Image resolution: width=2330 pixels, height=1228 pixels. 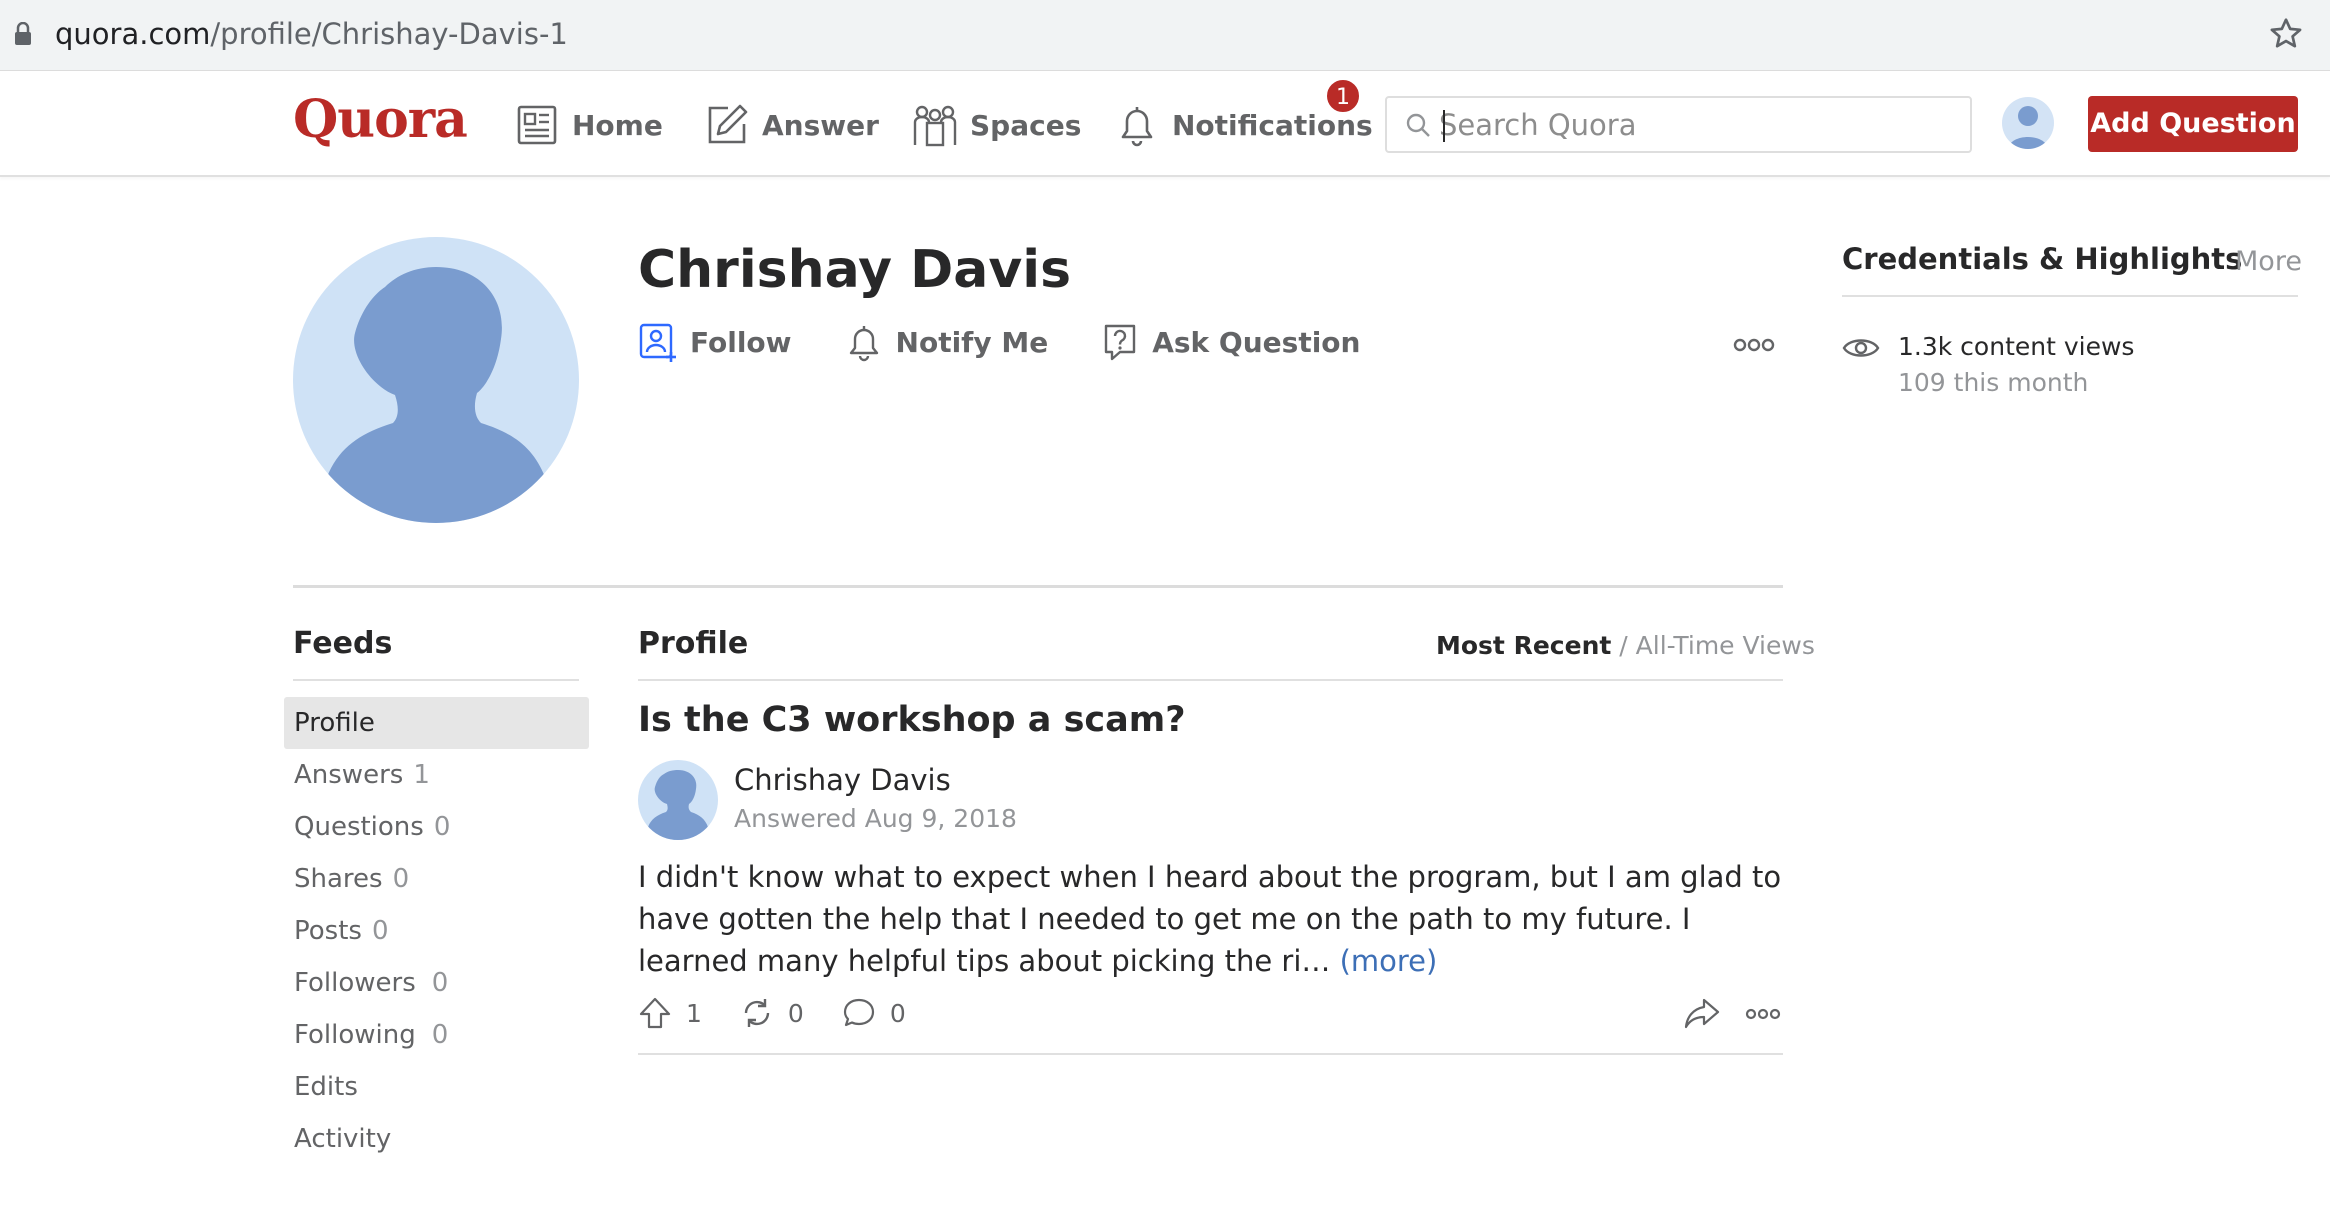 What do you see at coordinates (772, 1013) in the screenshot?
I see `reshare-button: 0` at bounding box center [772, 1013].